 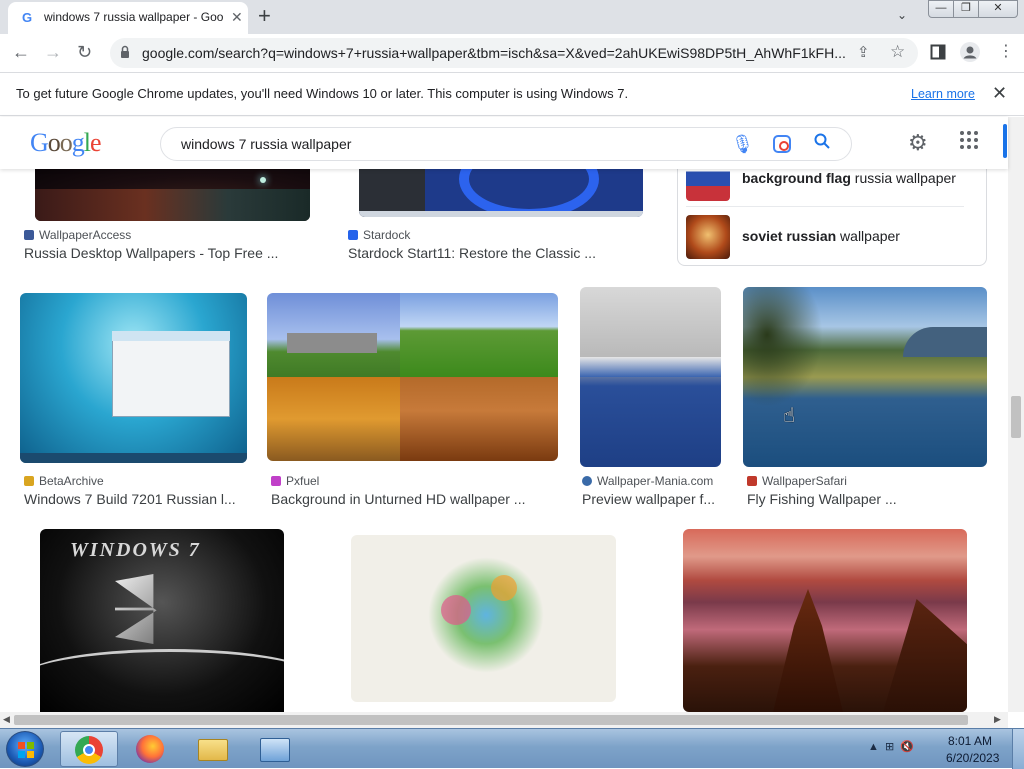 What do you see at coordinates (85, 235) in the screenshot?
I see `source-name: WallpaperAccess` at bounding box center [85, 235].